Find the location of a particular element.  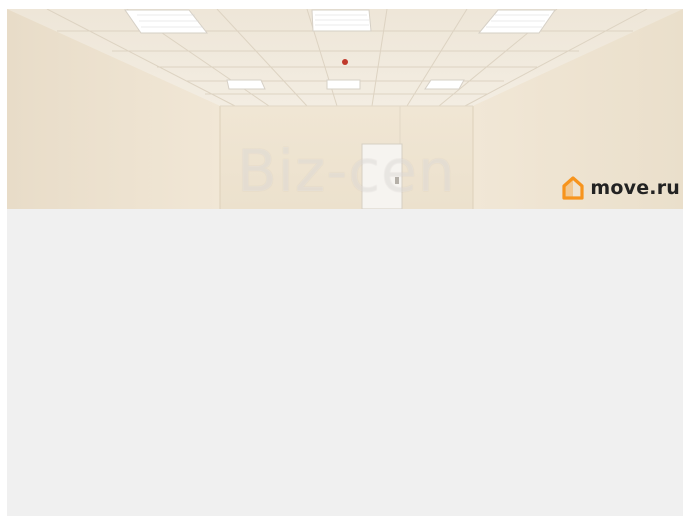

house-icon is located at coordinates (573, 188).